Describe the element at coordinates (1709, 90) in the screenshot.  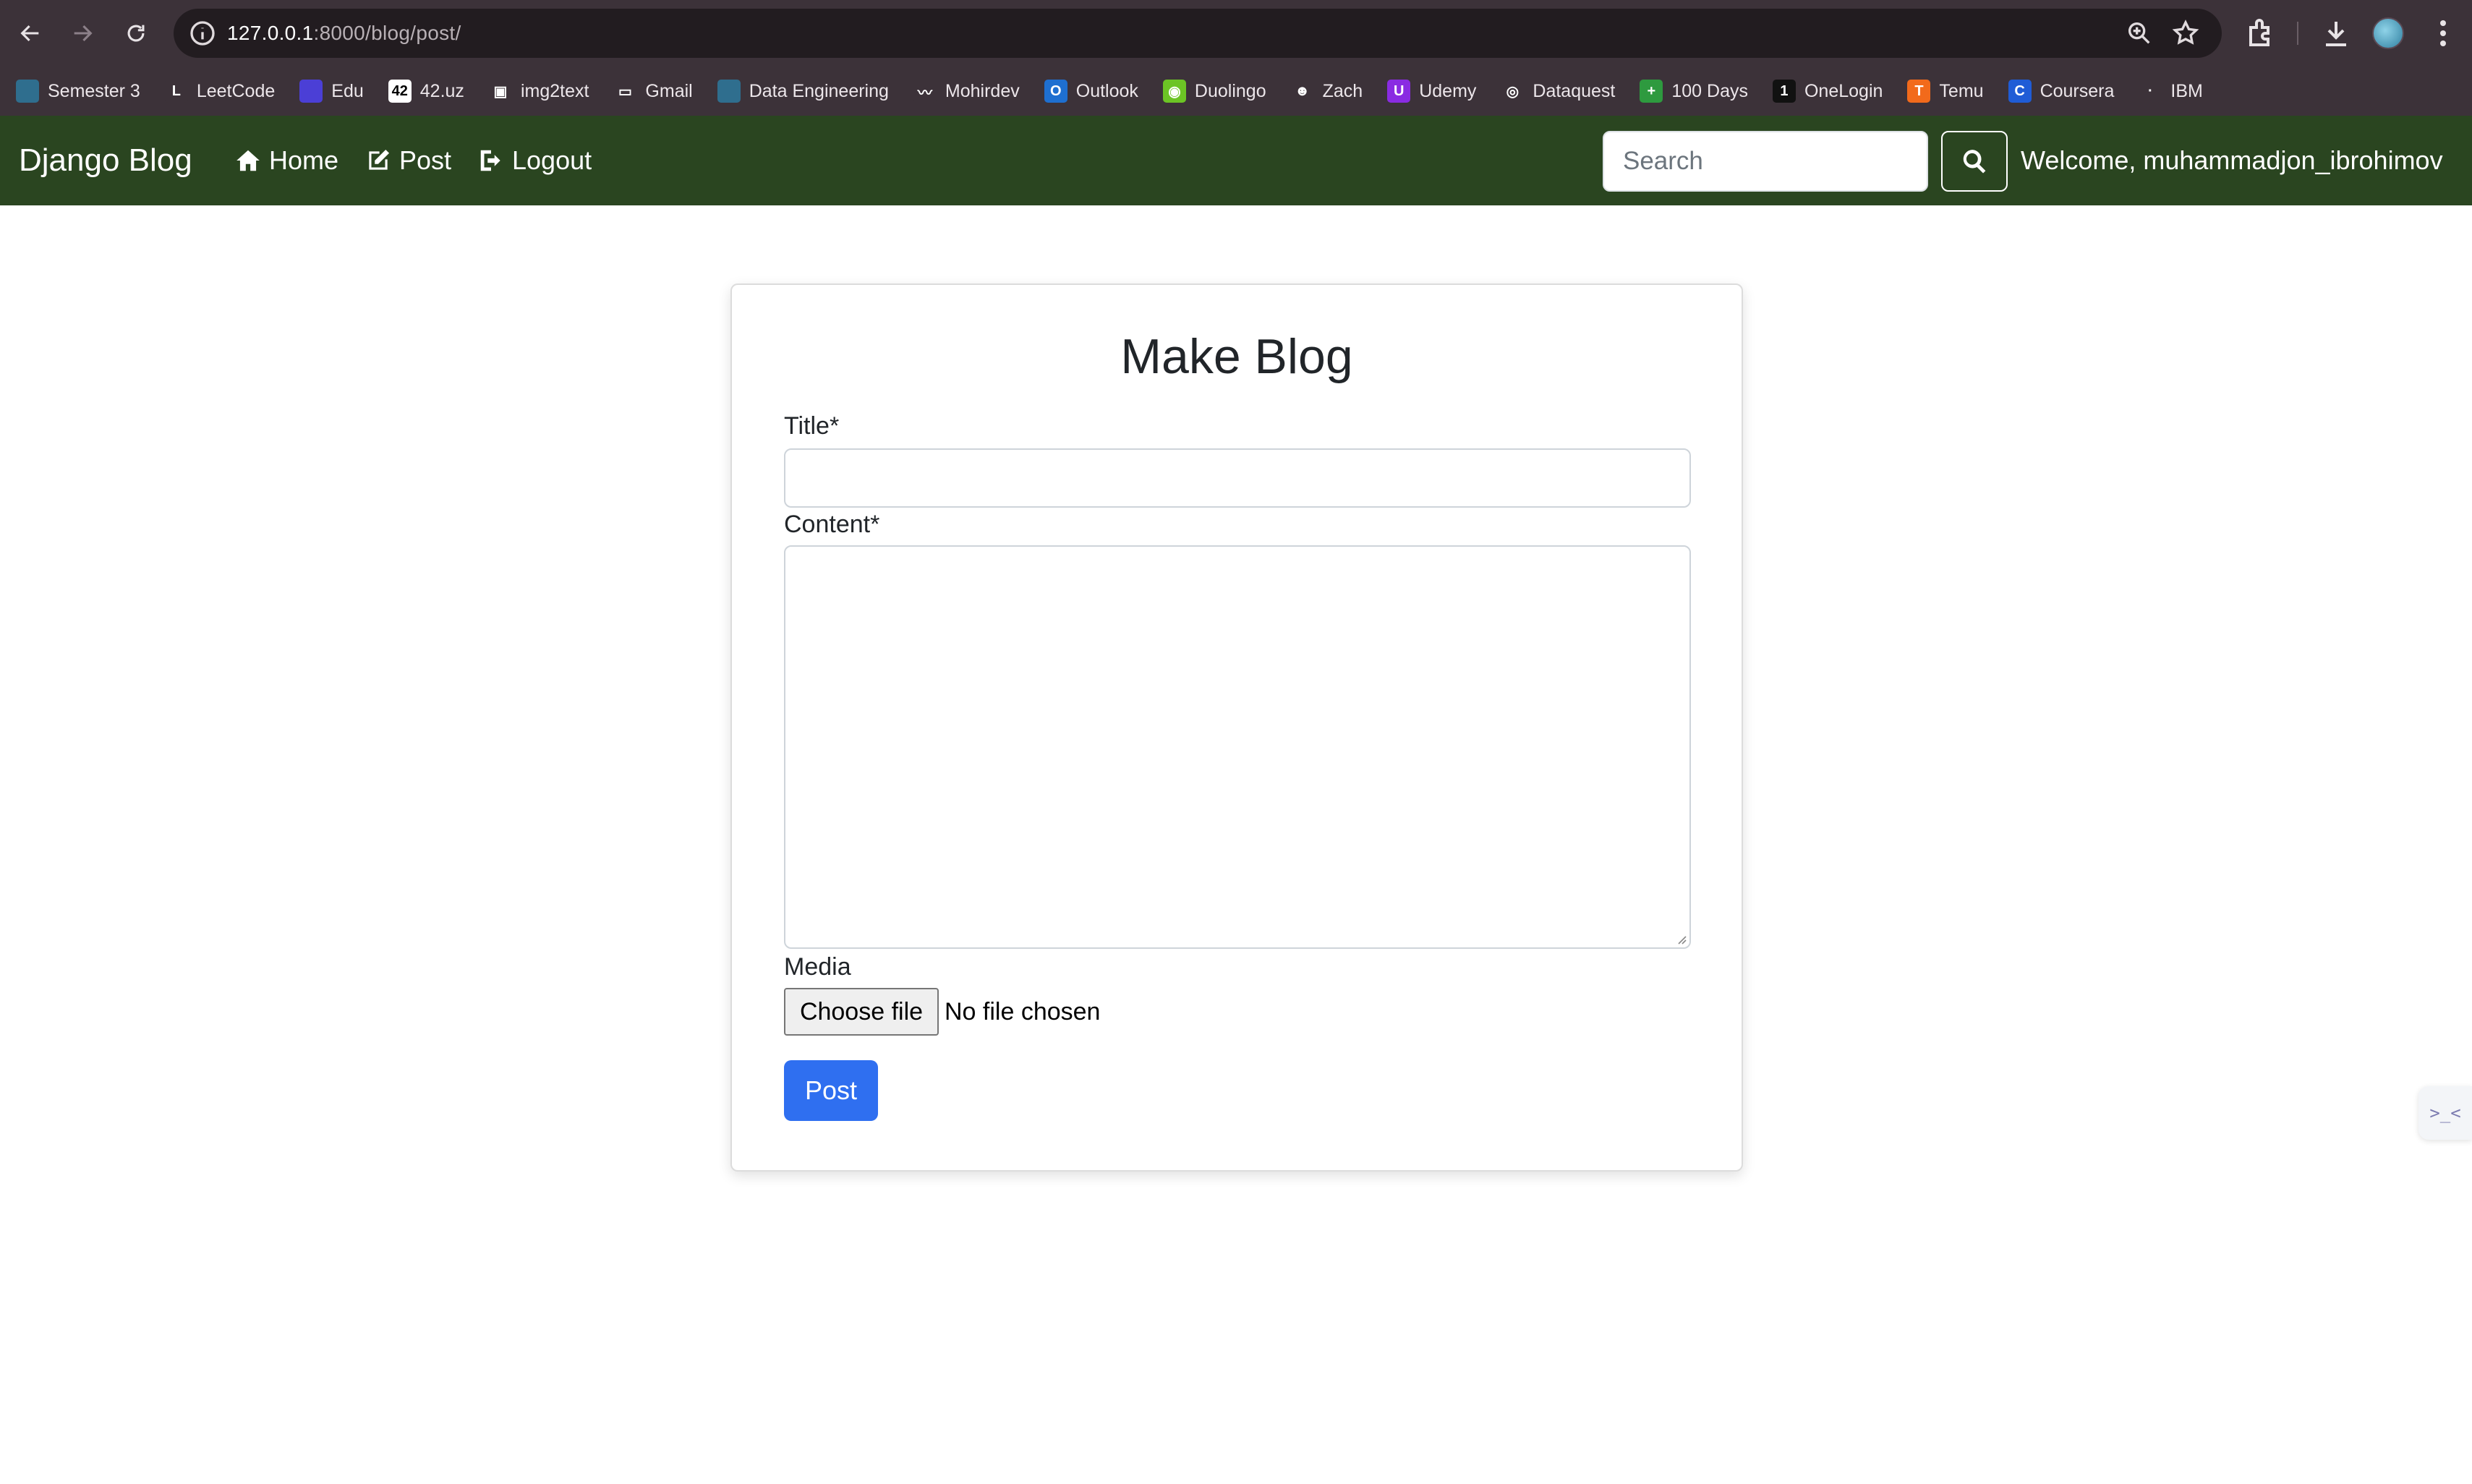
I see `bookmark-label: 100 Days` at that location.